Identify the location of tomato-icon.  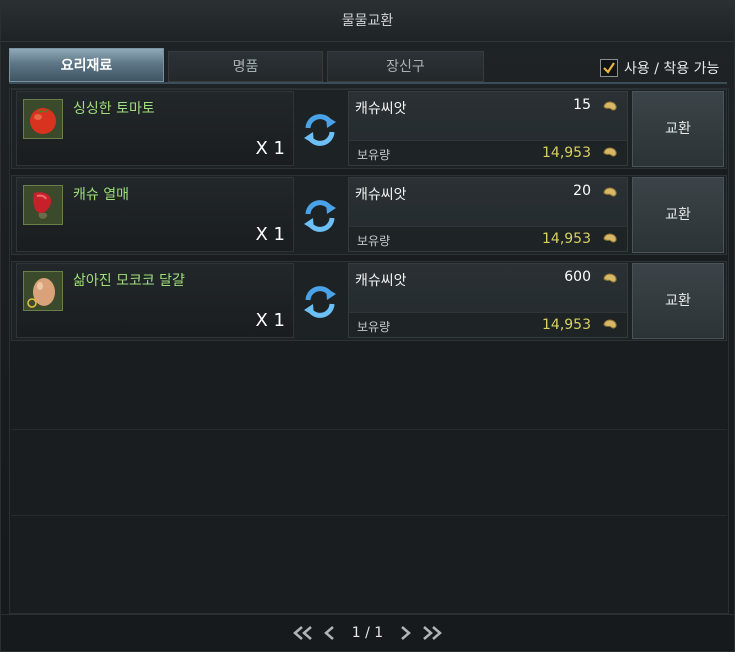
(43, 119).